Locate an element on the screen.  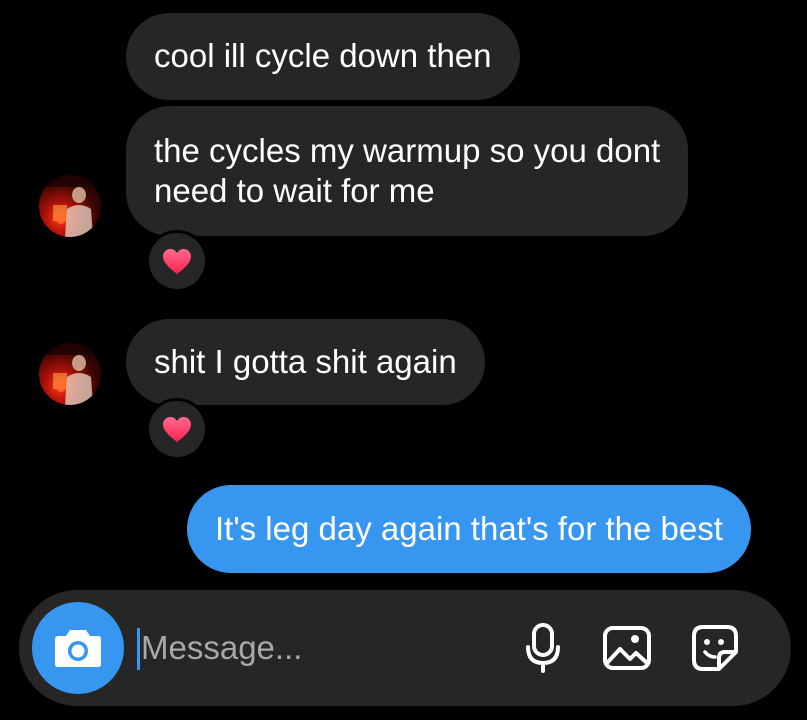
camera-button is located at coordinates (78, 648).